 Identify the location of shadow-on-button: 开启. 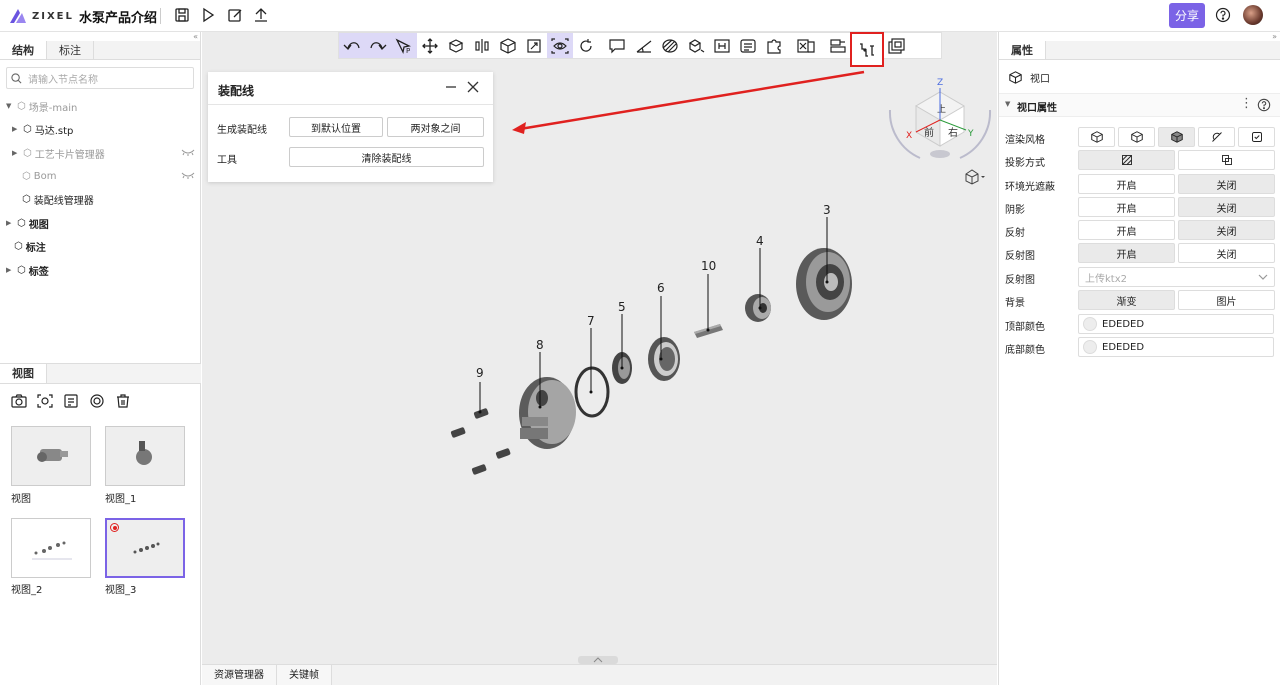
(1126, 207).